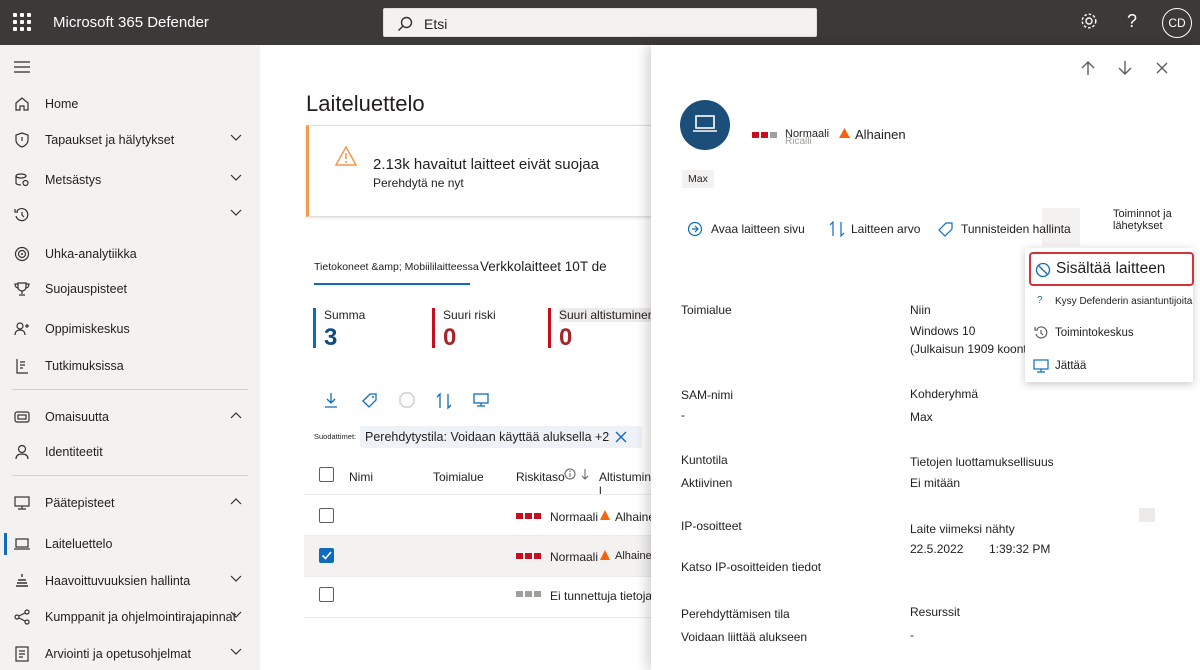 The width and height of the screenshot is (1200, 670). What do you see at coordinates (361, 477) in the screenshot?
I see `column-header-name: Nimi` at bounding box center [361, 477].